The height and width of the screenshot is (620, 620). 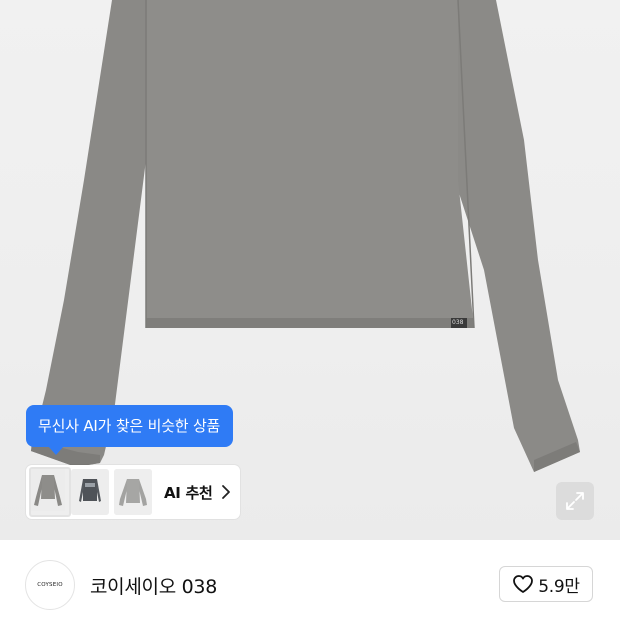 I want to click on brand-logo-text: COYSEIO, so click(x=50, y=585).